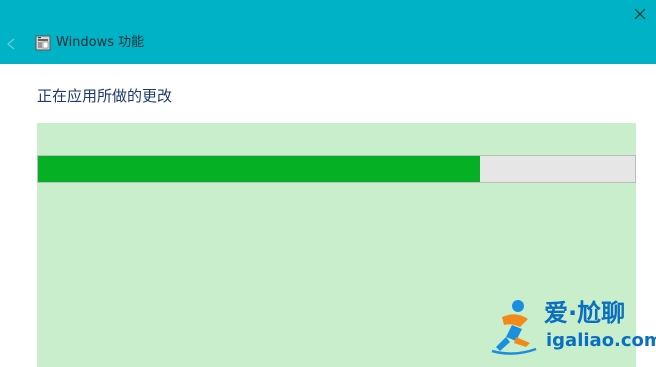  Describe the element at coordinates (585, 313) in the screenshot. I see `watermark-name: 爱·尬聊` at that location.